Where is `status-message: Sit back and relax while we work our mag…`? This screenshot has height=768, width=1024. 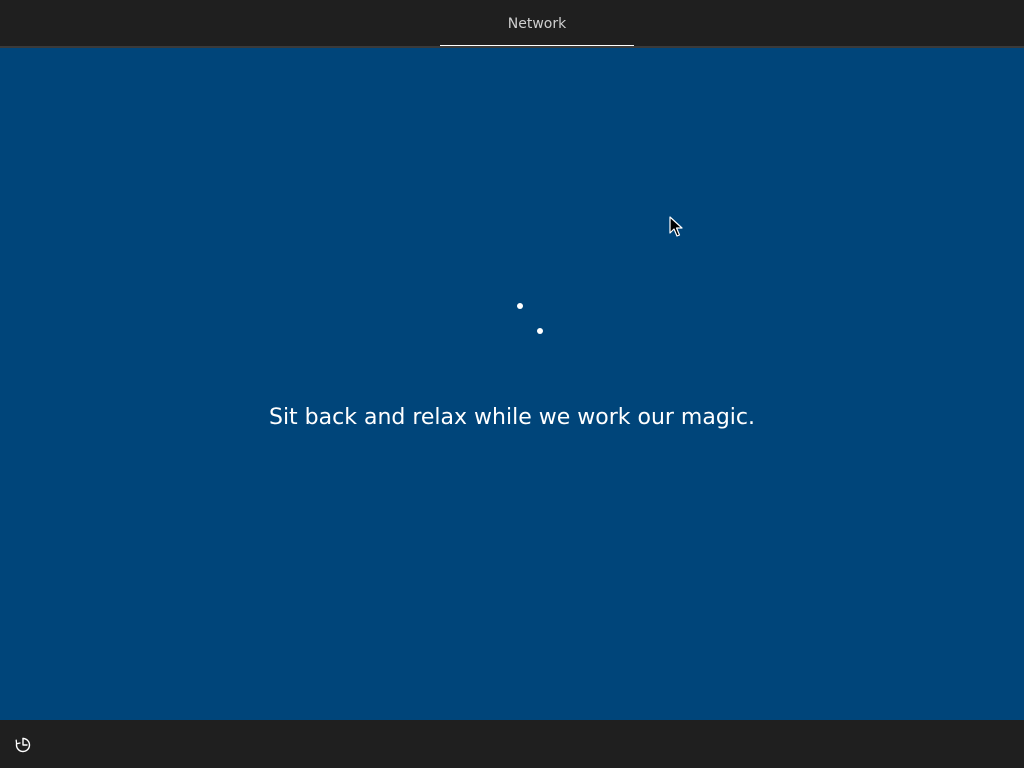
status-message: Sit back and relax while we work our mag… is located at coordinates (512, 417).